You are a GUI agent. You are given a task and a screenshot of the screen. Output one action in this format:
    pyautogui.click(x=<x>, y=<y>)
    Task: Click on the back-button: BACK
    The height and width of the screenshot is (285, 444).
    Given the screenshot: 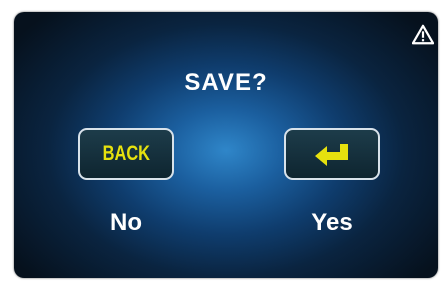 What is the action you would take?
    pyautogui.click(x=126, y=154)
    